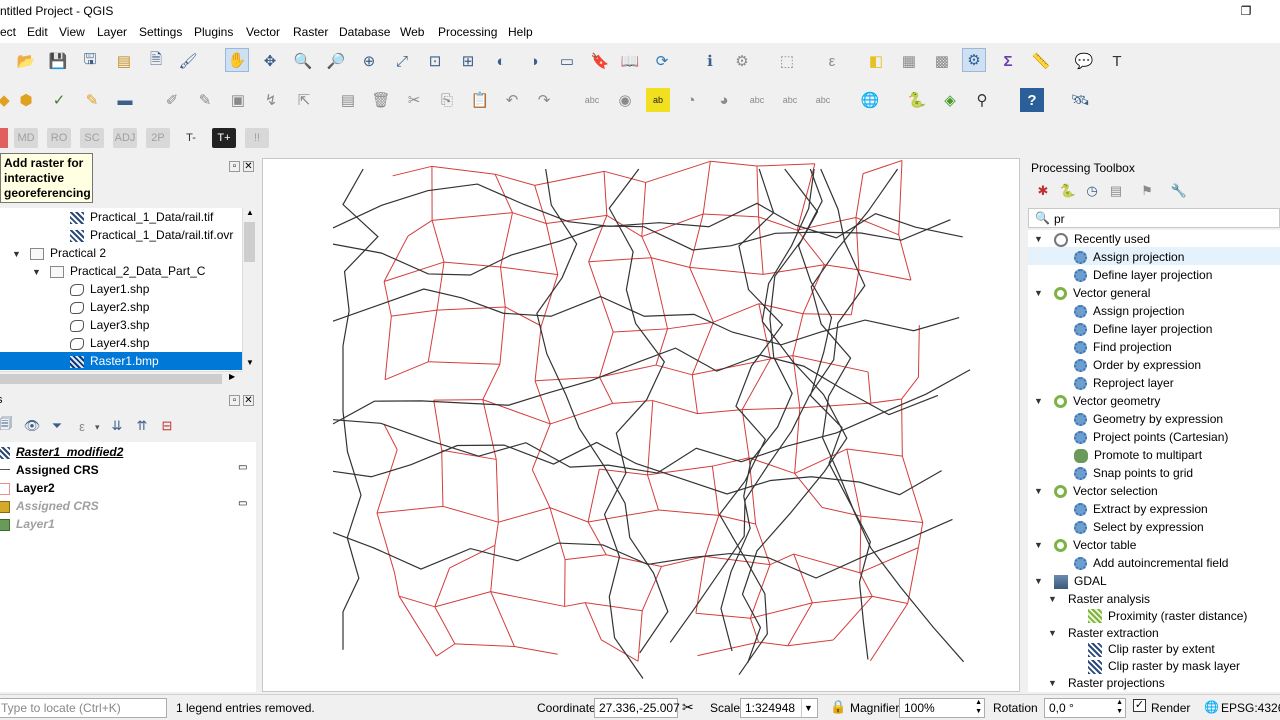 The height and width of the screenshot is (720, 1280). What do you see at coordinates (1092, 191) in the screenshot?
I see `history-icon: ◷` at bounding box center [1092, 191].